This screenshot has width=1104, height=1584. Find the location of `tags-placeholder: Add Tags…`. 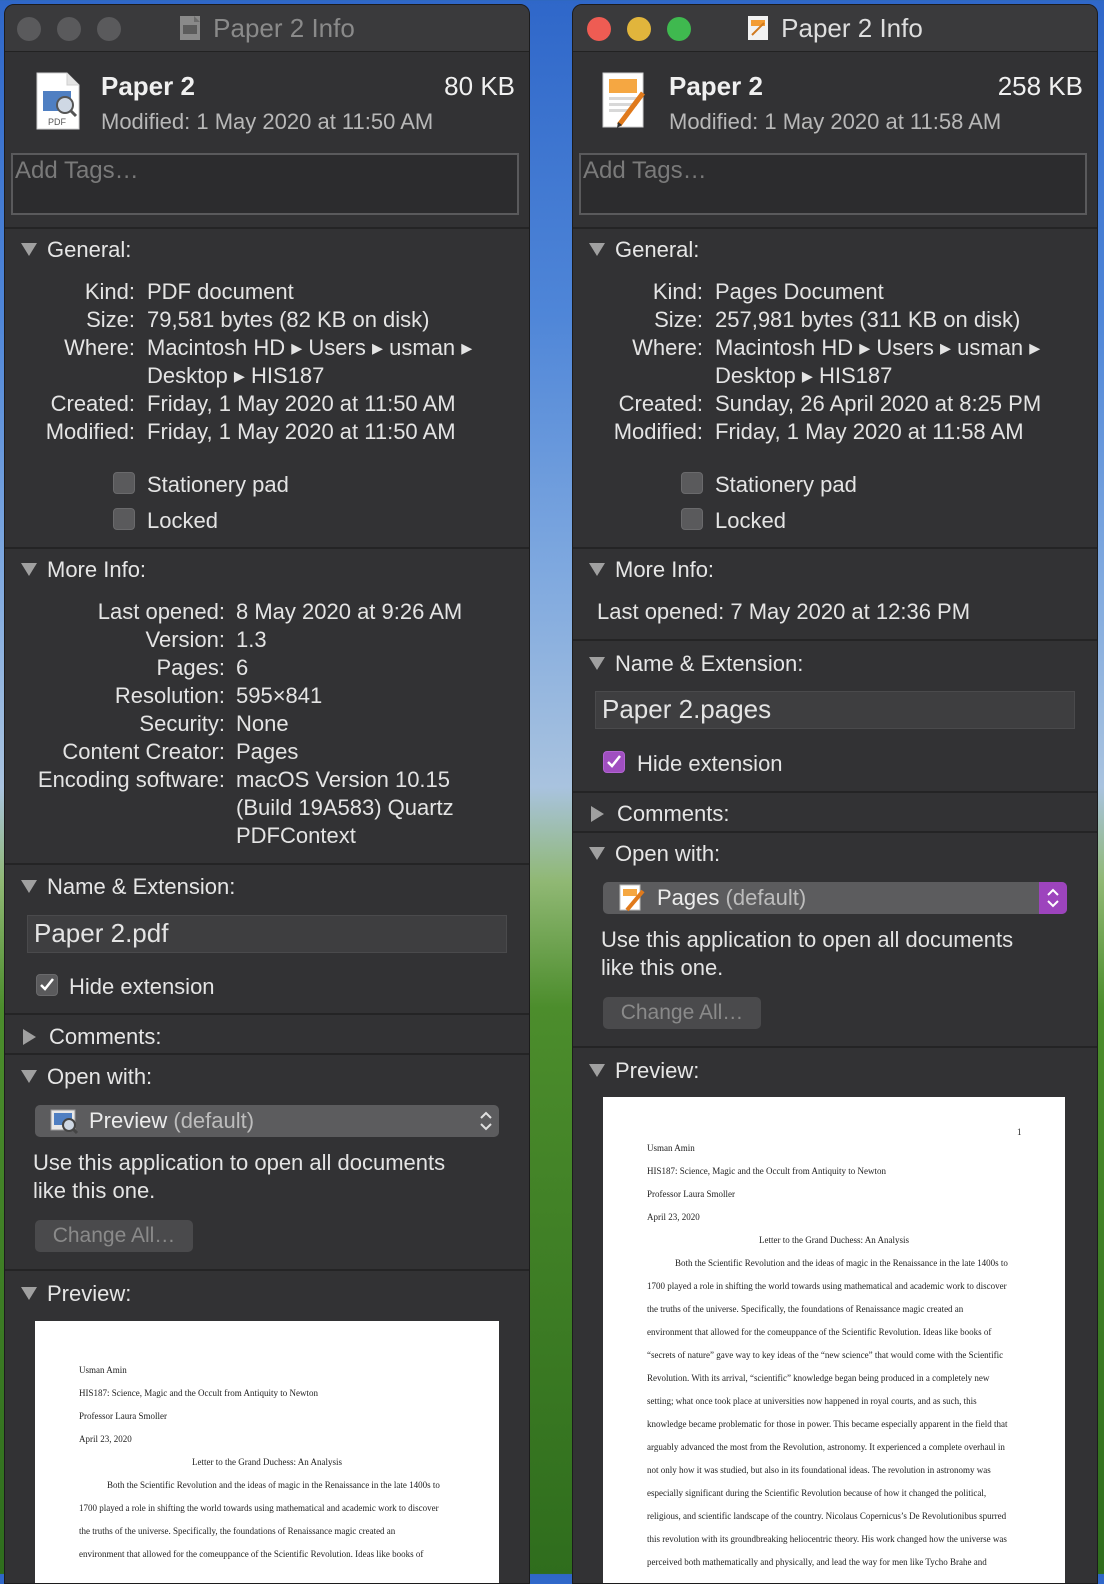

tags-placeholder: Add Tags… is located at coordinates (645, 170).